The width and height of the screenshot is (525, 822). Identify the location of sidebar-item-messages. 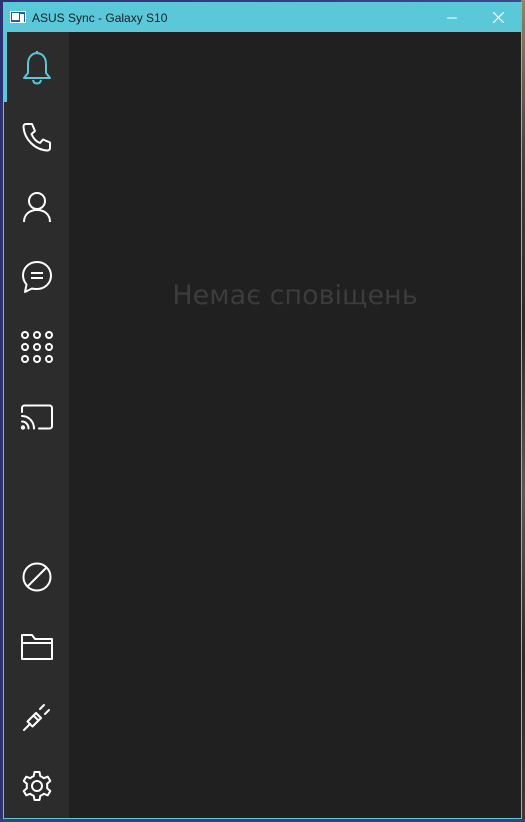
(36, 277).